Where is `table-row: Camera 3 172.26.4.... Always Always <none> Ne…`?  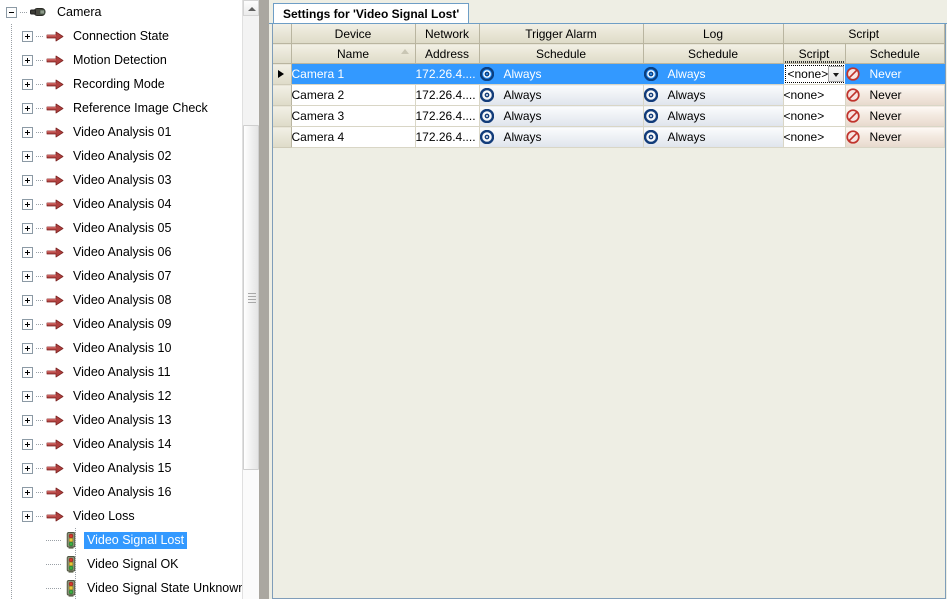 table-row: Camera 3 172.26.4.... Always Always <none> Ne… is located at coordinates (609, 116).